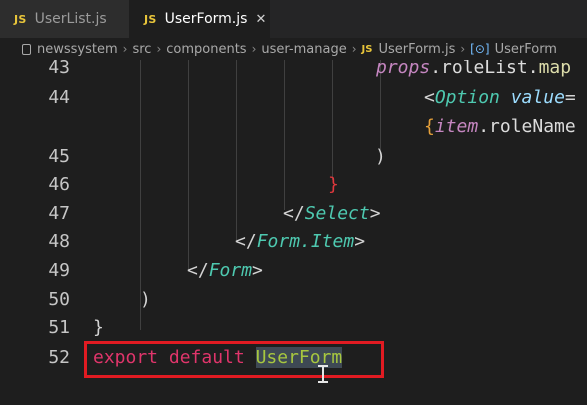 Image resolution: width=587 pixels, height=405 pixels. What do you see at coordinates (141, 49) in the screenshot?
I see `breadcrumb-item: src` at bounding box center [141, 49].